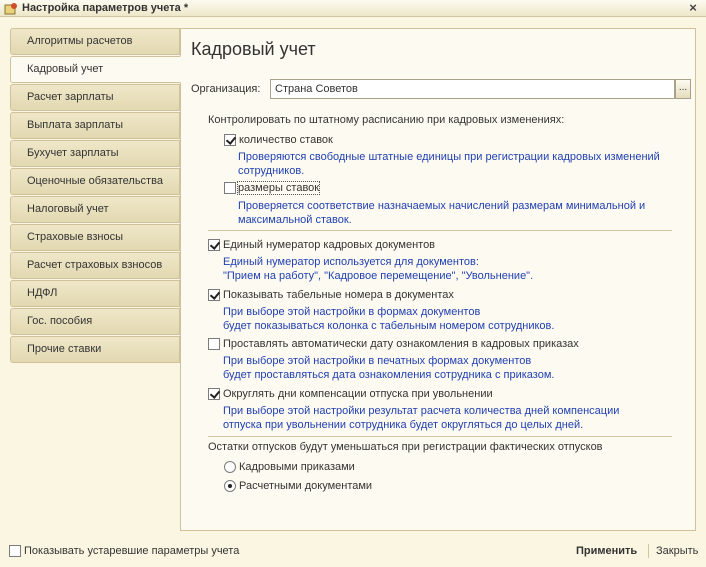  What do you see at coordinates (214, 344) in the screenshot?
I see `auto-ack-date-checkbox` at bounding box center [214, 344].